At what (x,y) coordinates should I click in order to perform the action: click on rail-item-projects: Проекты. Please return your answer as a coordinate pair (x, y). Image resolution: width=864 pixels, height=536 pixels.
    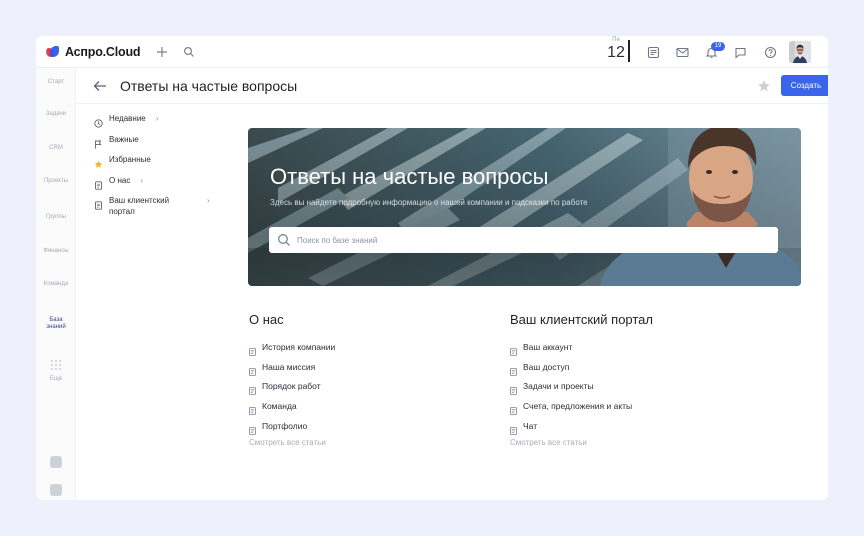
    Looking at the image, I should click on (56, 181).